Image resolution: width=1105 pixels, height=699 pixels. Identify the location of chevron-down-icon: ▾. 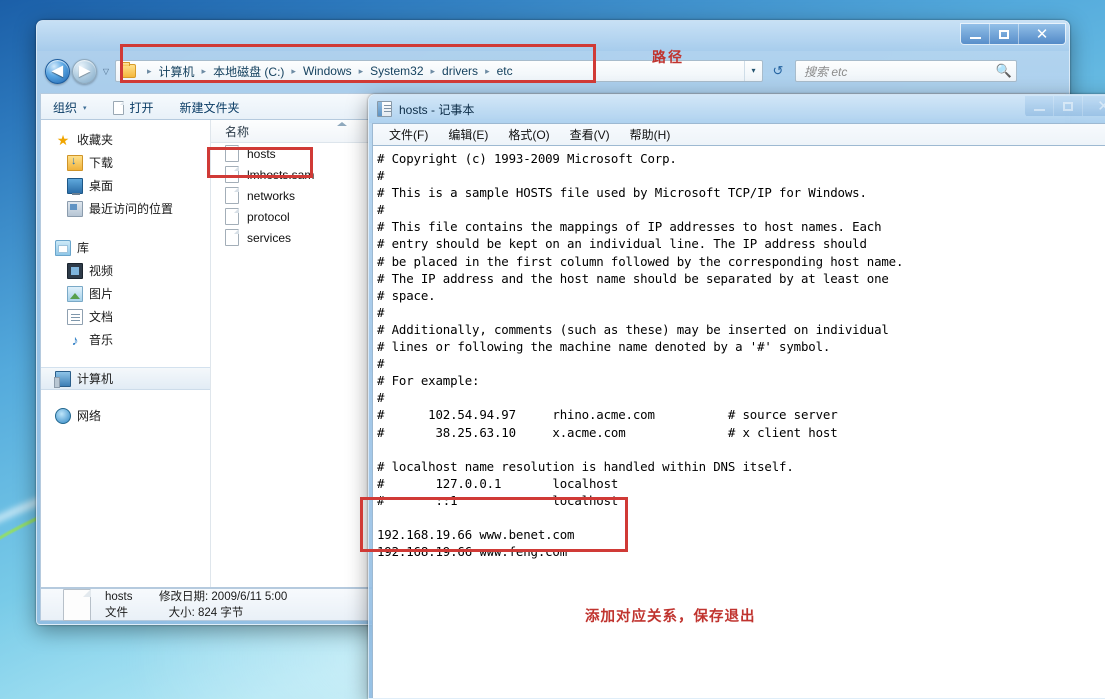
(753, 71).